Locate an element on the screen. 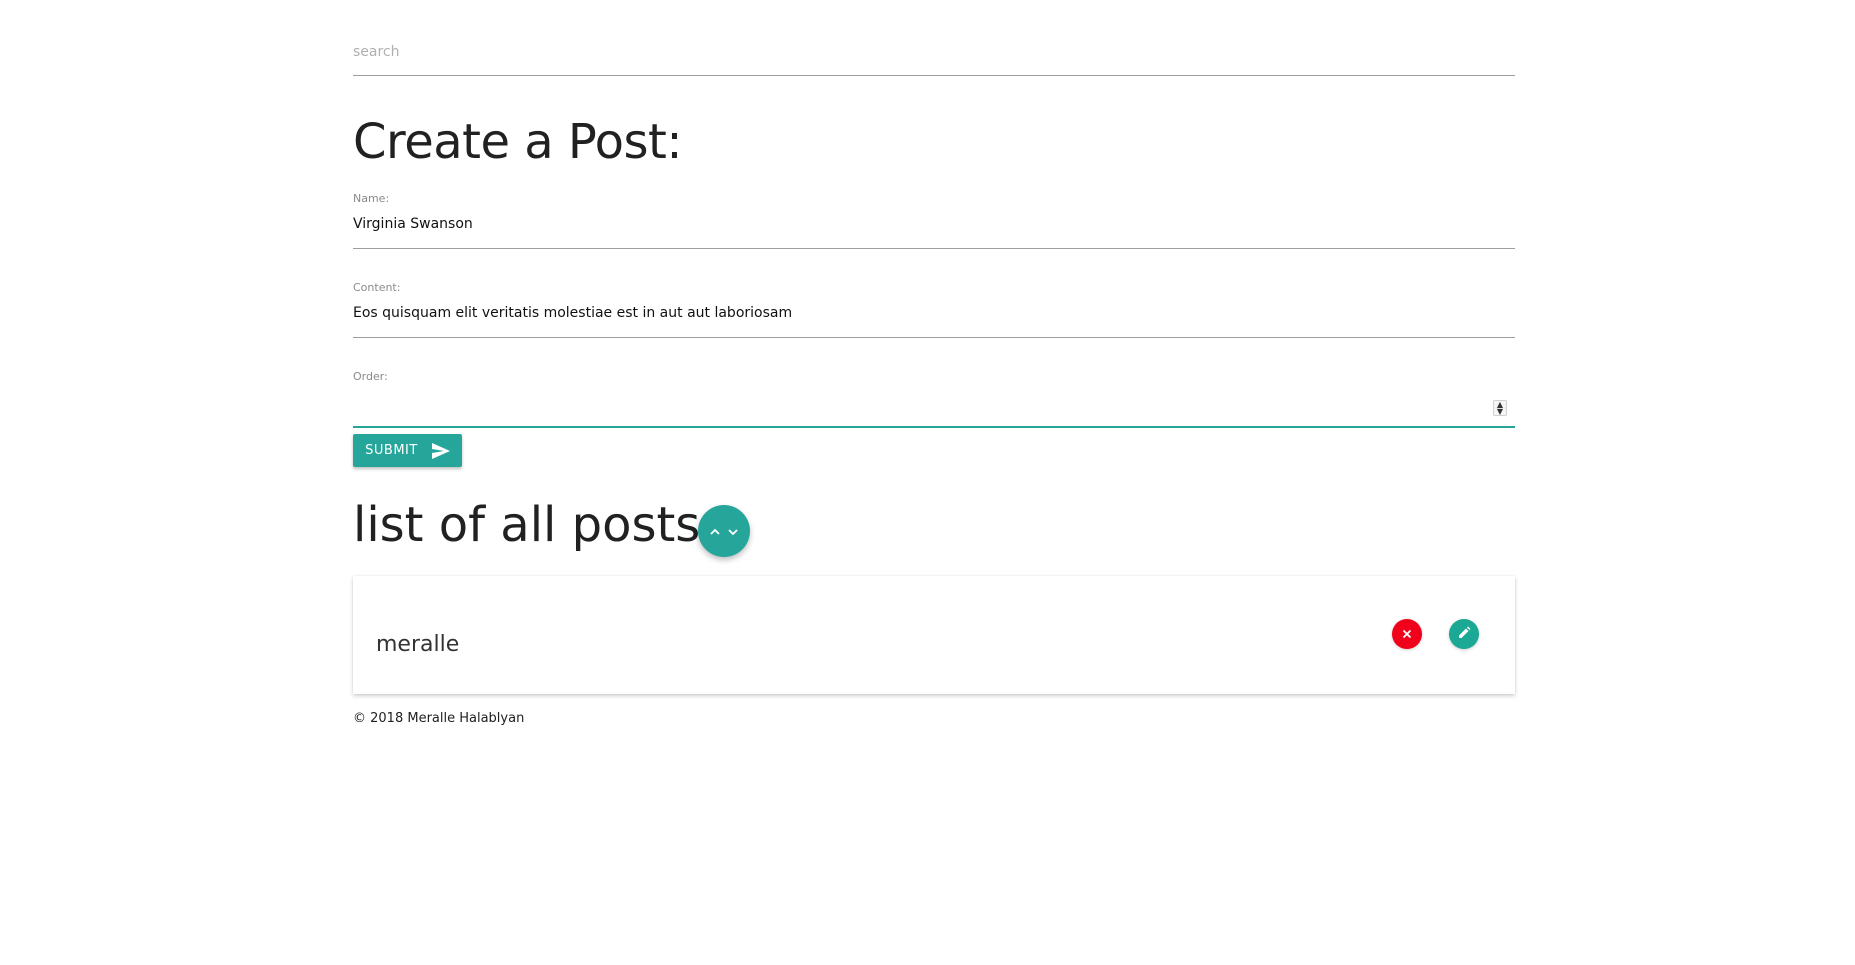 This screenshot has height=965, width=1855. post-list-title: list of all posts: is located at coordinates (535, 525).